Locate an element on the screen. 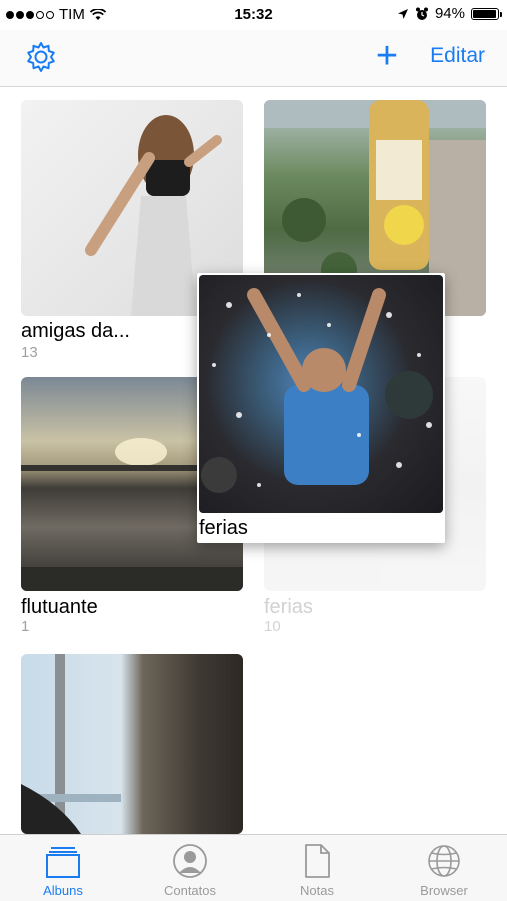  alarm-clock-icon is located at coordinates (421, 13).